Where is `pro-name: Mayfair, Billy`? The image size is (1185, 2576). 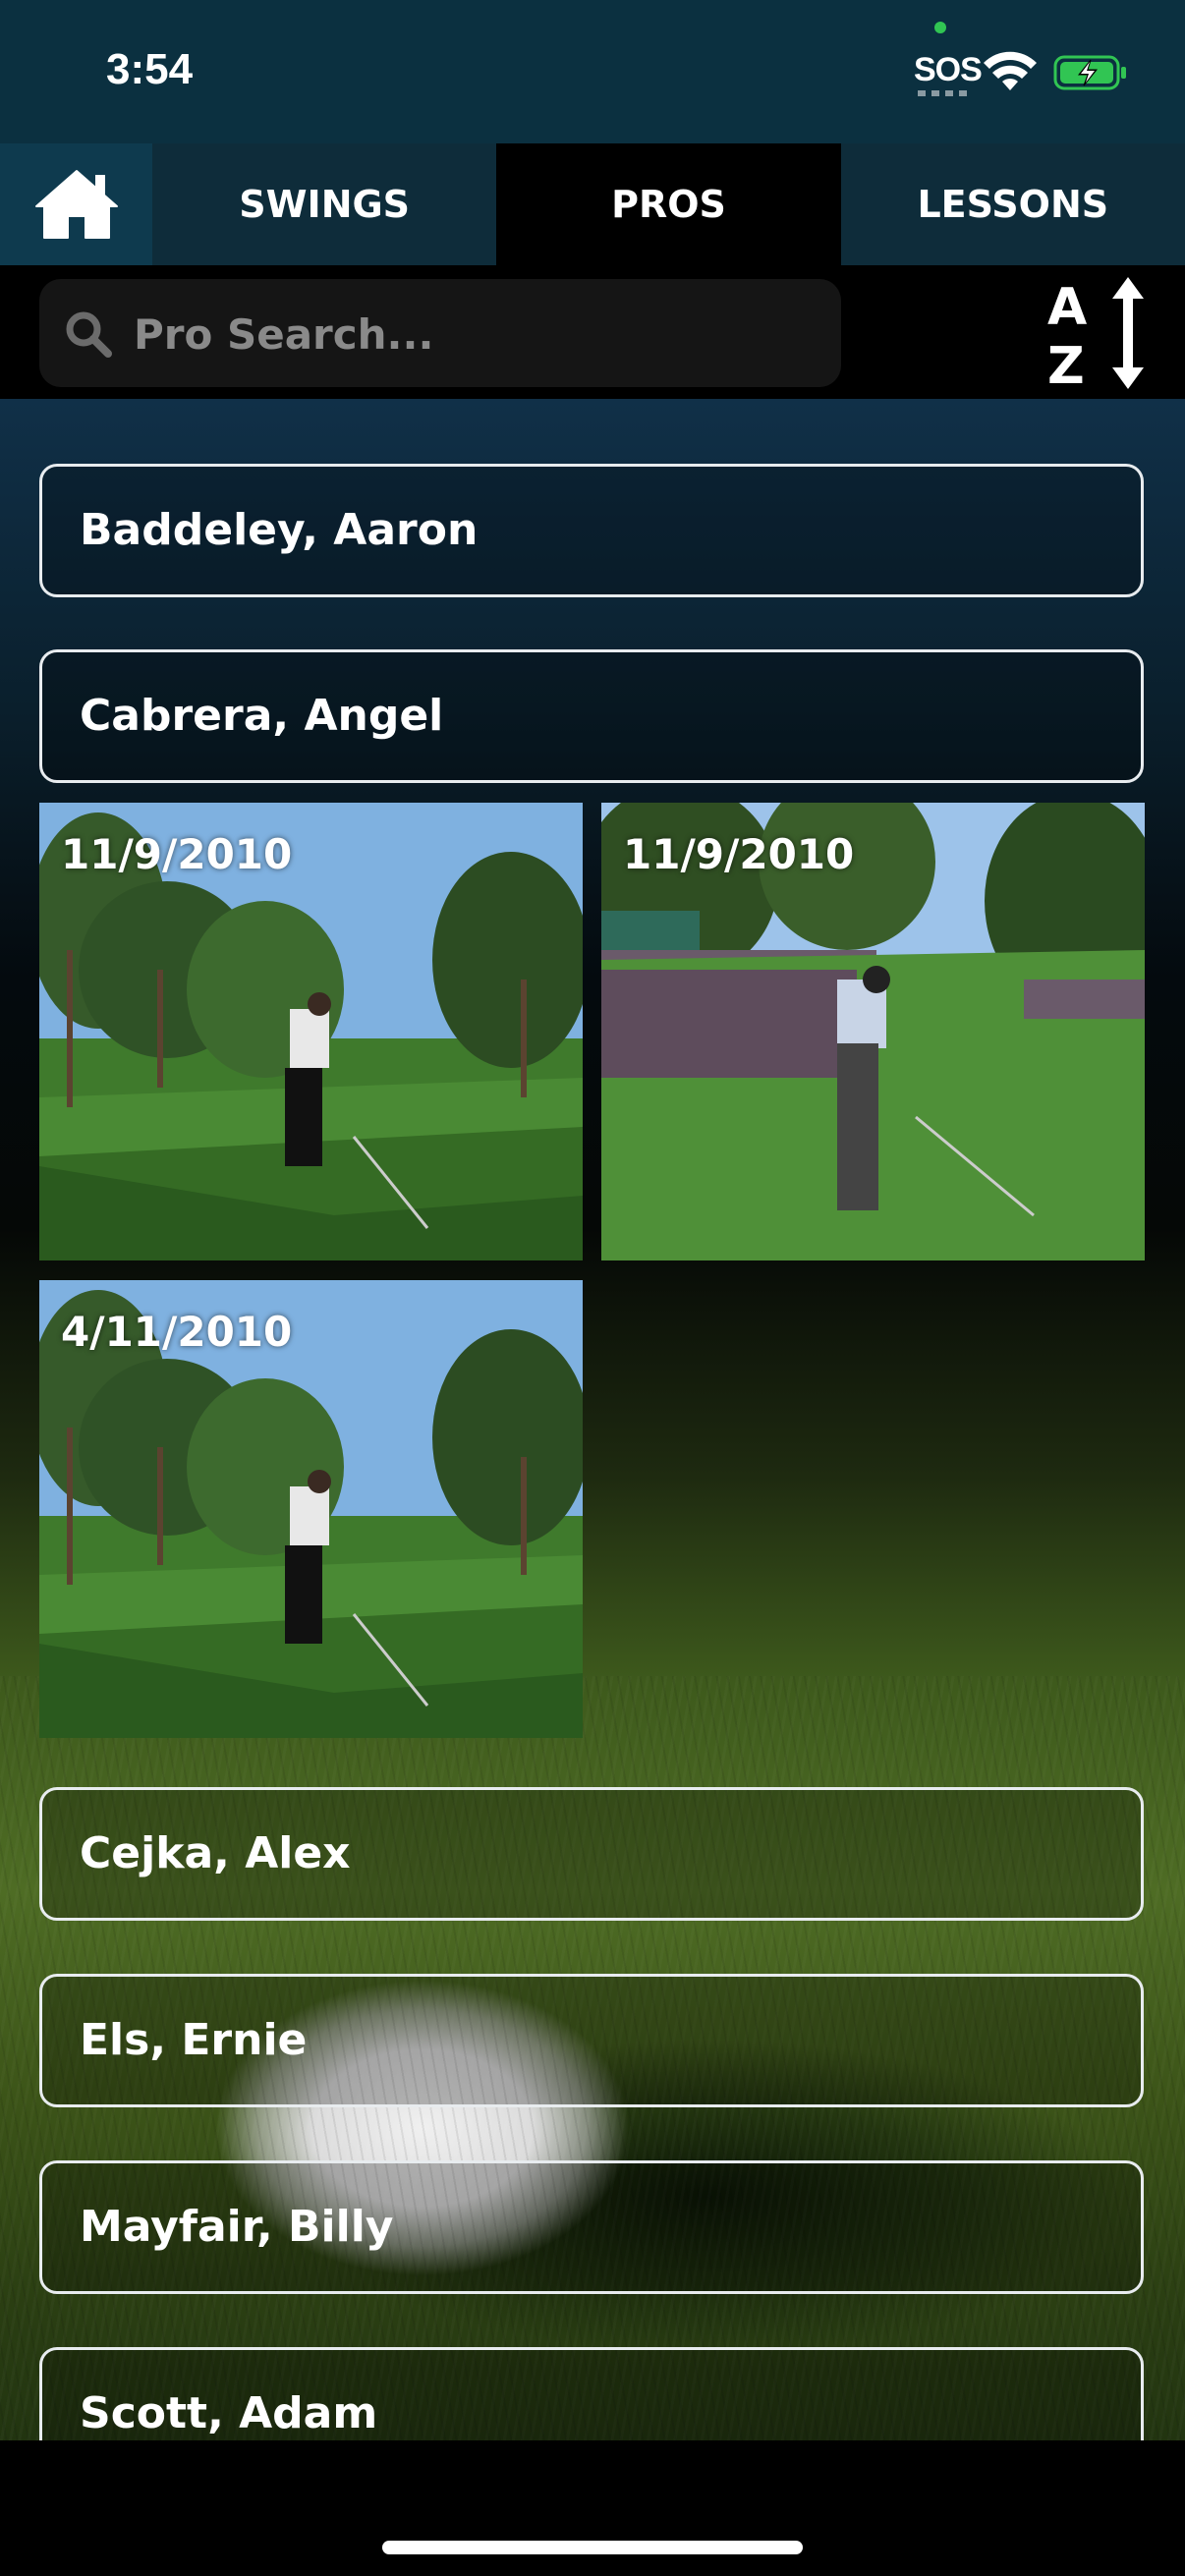 pro-name: Mayfair, Billy is located at coordinates (237, 2227).